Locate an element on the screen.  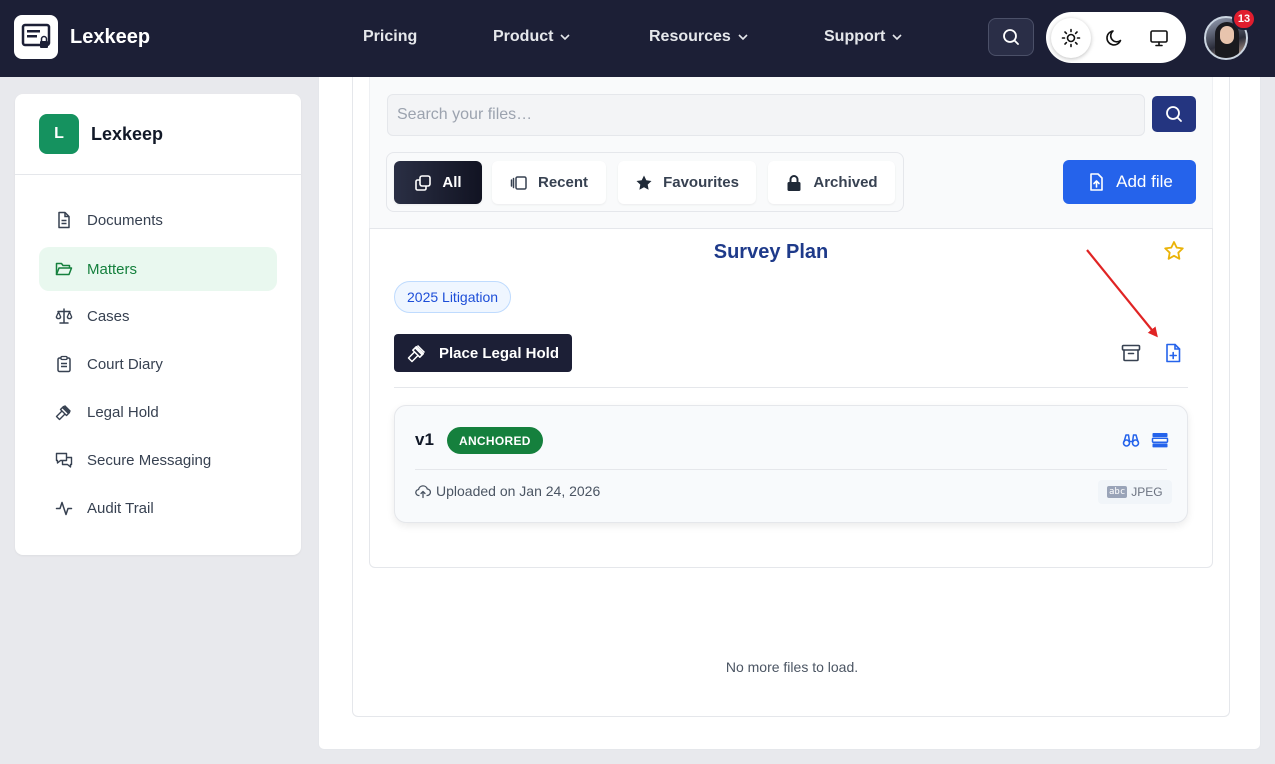
files-toolbar: All Recent Favourites Archived Add file is located at coordinates (791, 153).